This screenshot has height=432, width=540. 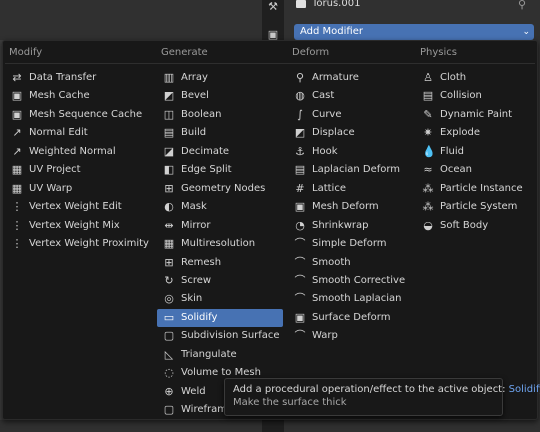 What do you see at coordinates (59, 95) in the screenshot?
I see `menu-item-label: Mesh Cache` at bounding box center [59, 95].